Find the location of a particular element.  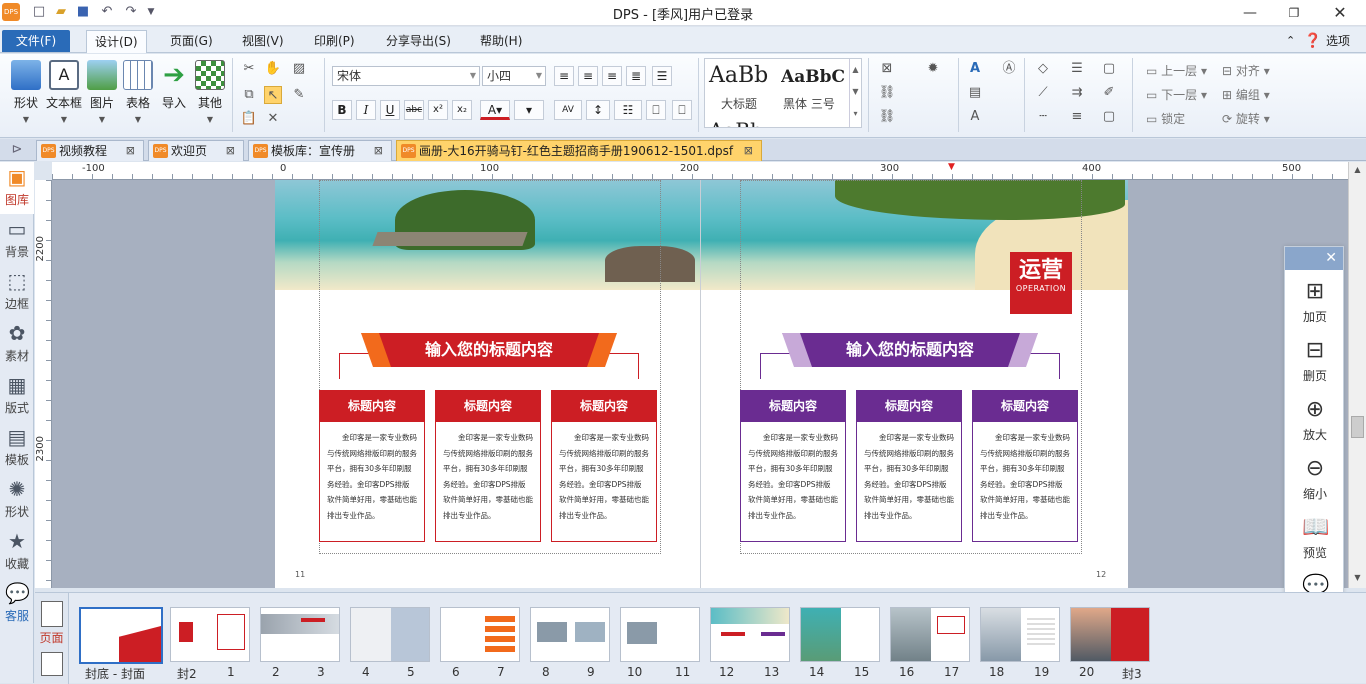

sidebar-item-material: ✿ 素材 is located at coordinates (17, 344).